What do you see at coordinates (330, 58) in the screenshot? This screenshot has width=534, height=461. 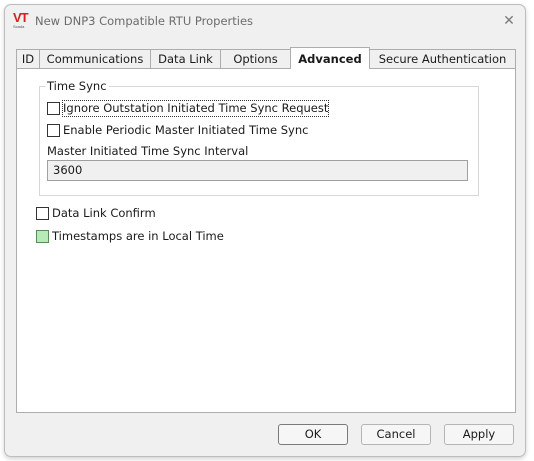 I see `tab-advanced: Advanced` at bounding box center [330, 58].